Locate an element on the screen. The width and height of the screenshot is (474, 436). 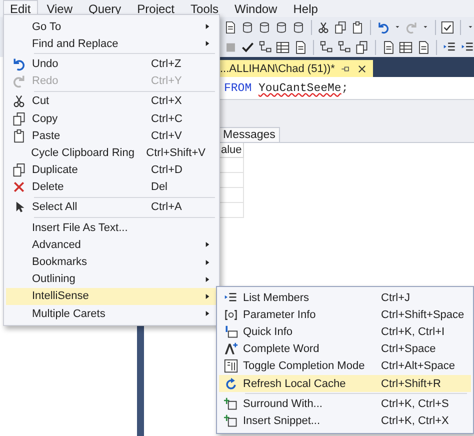
menu-item: Advanced is located at coordinates (112, 245).